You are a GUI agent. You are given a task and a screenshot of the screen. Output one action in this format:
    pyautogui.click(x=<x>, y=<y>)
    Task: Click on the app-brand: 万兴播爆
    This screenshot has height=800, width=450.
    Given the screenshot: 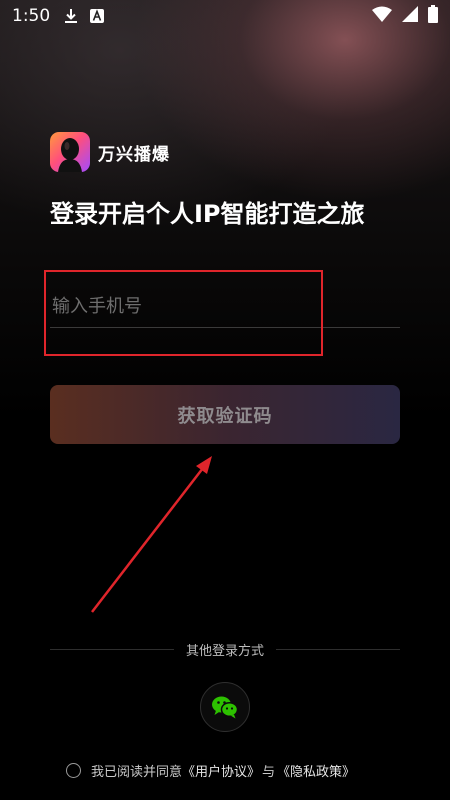 What is the action you would take?
    pyautogui.click(x=110, y=152)
    